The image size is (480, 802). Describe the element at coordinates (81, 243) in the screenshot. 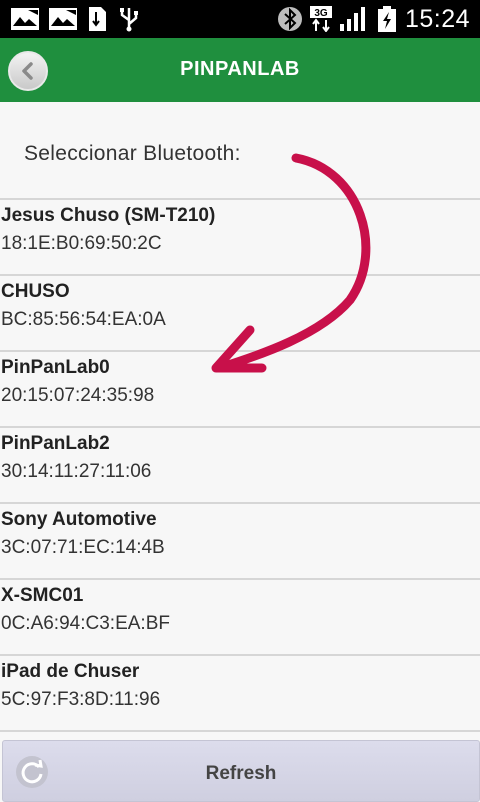

I see `device-mac-address: 18:1E:B0:69:50:2C` at that location.